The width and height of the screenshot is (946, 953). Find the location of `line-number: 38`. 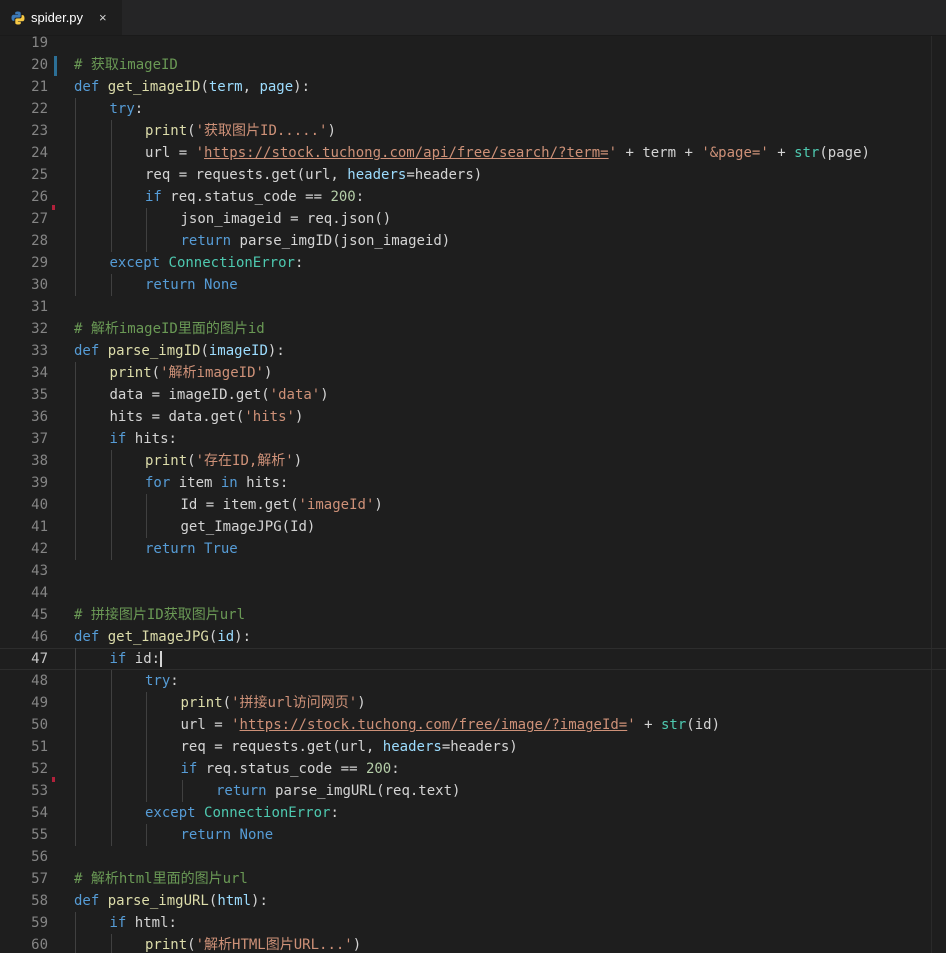

line-number: 38 is located at coordinates (39, 461).